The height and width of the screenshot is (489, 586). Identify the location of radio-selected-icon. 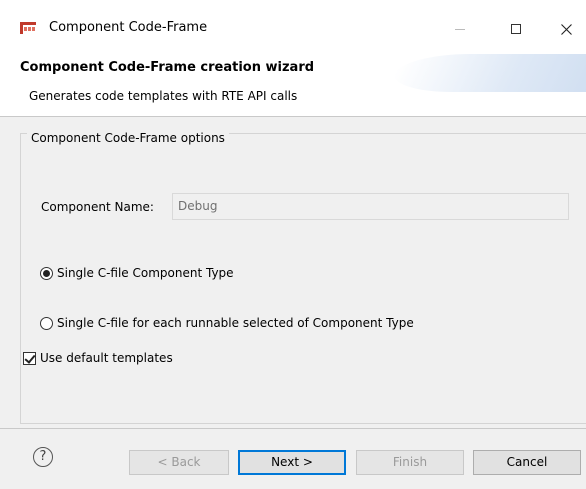
(46, 273).